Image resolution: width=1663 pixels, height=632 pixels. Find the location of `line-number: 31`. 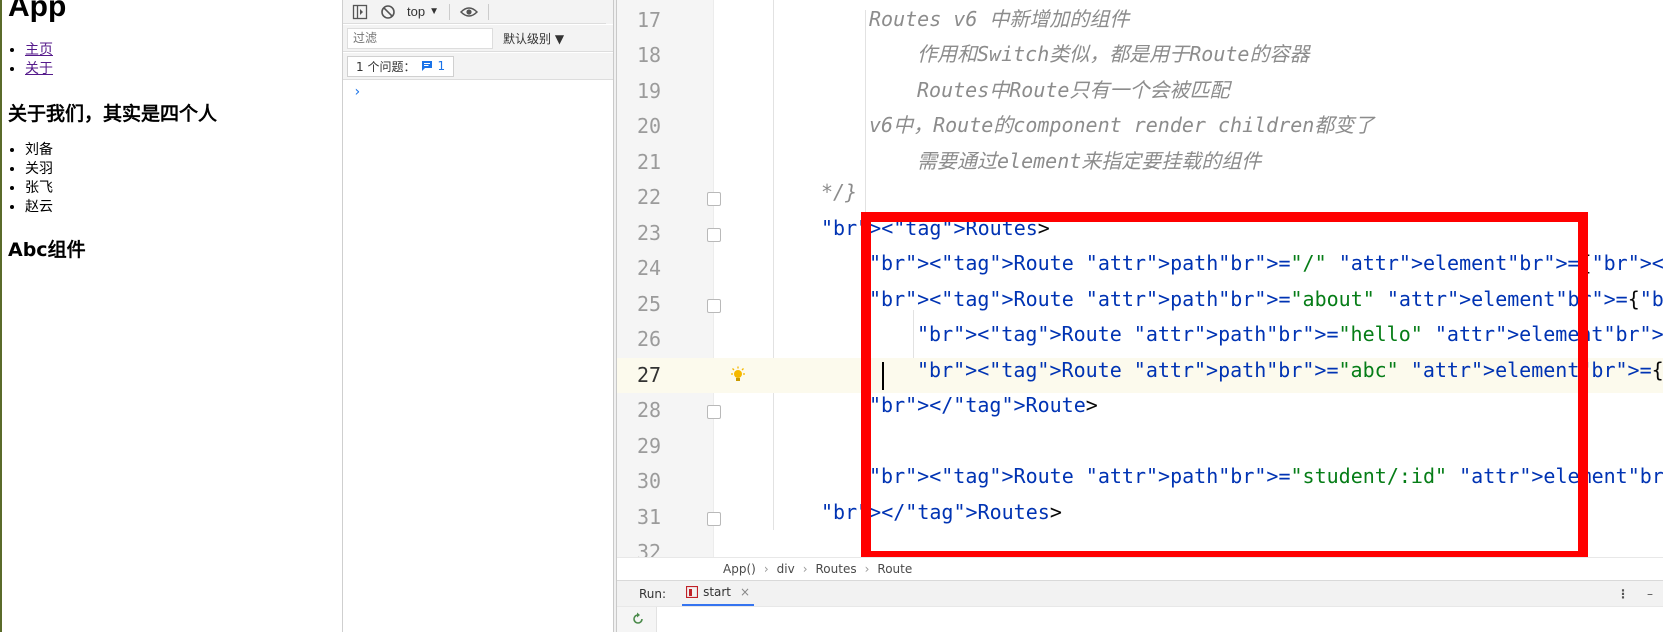

line-number: 31 is located at coordinates (649, 517).